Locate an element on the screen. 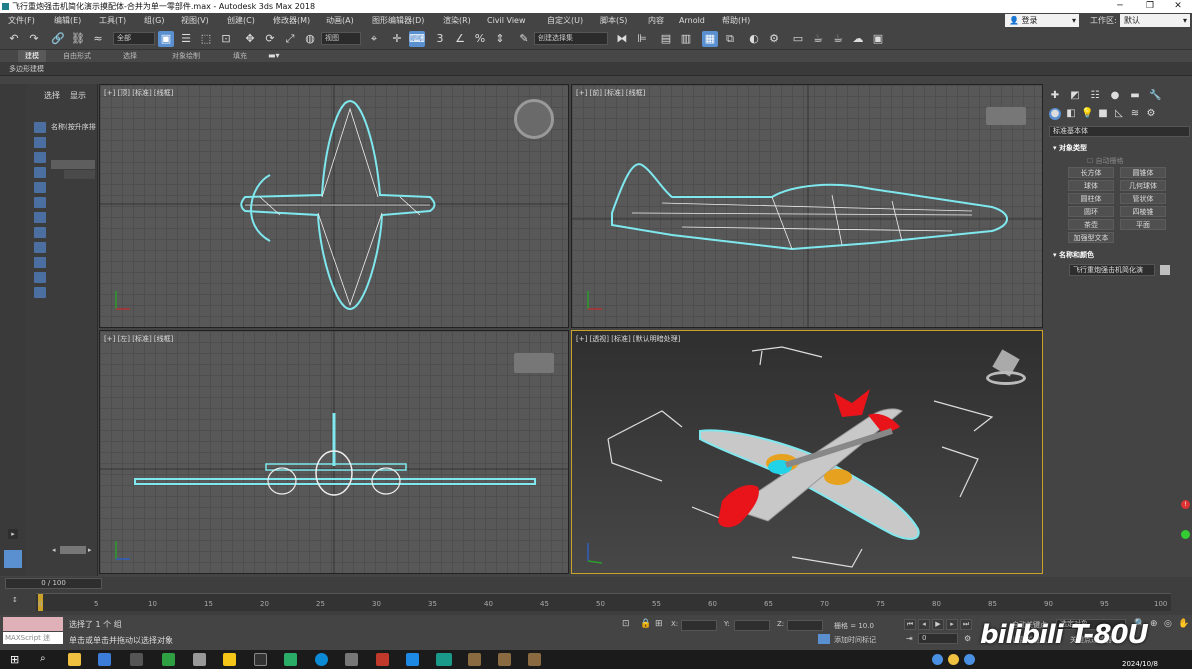 This screenshot has width=1192, height=669. file-explorer-icon is located at coordinates (74, 659).